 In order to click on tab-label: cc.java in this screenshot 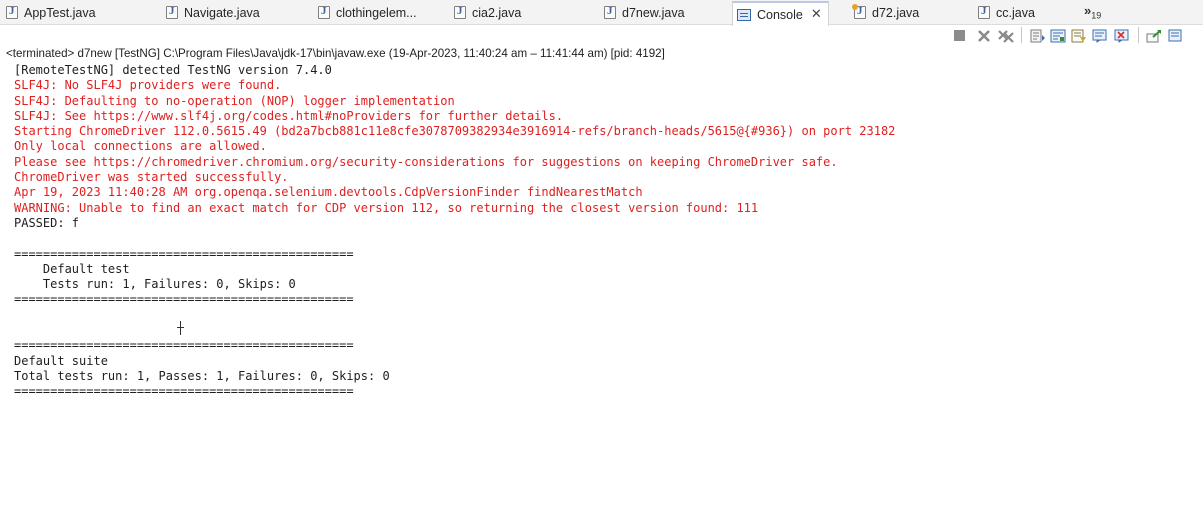, I will do `click(1015, 12)`.